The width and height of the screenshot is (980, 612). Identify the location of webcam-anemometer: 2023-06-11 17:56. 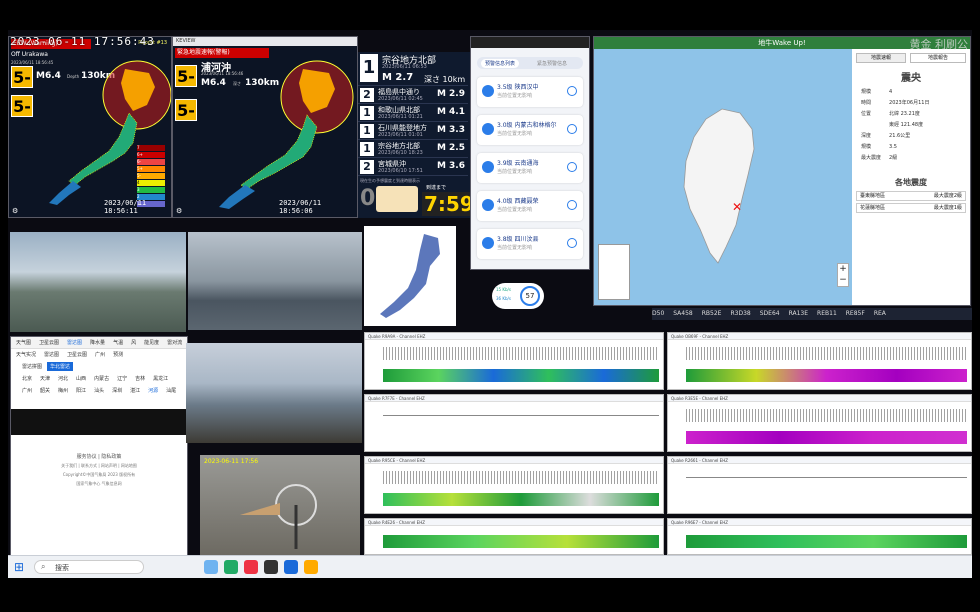
(280, 505).